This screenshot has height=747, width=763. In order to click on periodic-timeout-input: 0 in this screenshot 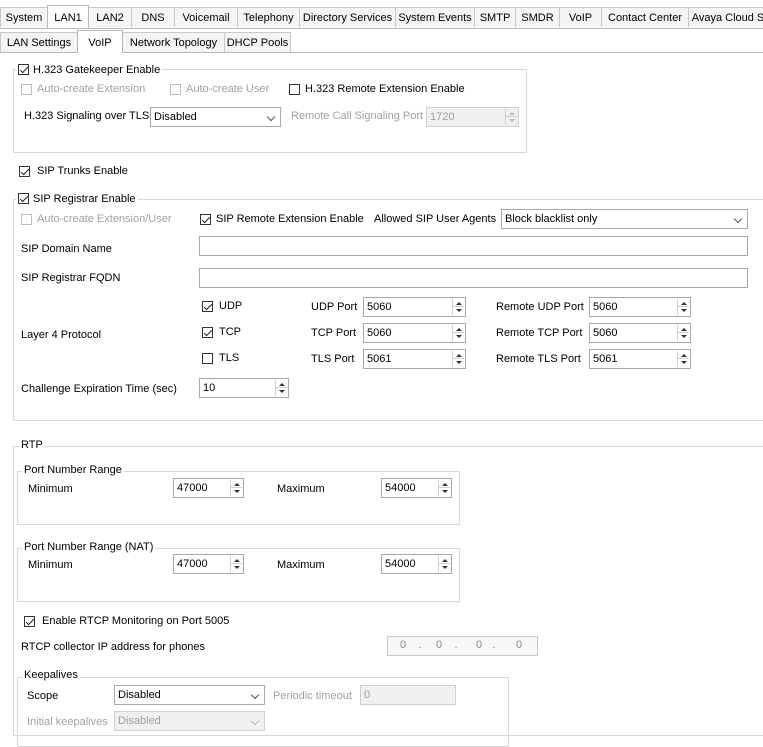, I will do `click(408, 695)`.